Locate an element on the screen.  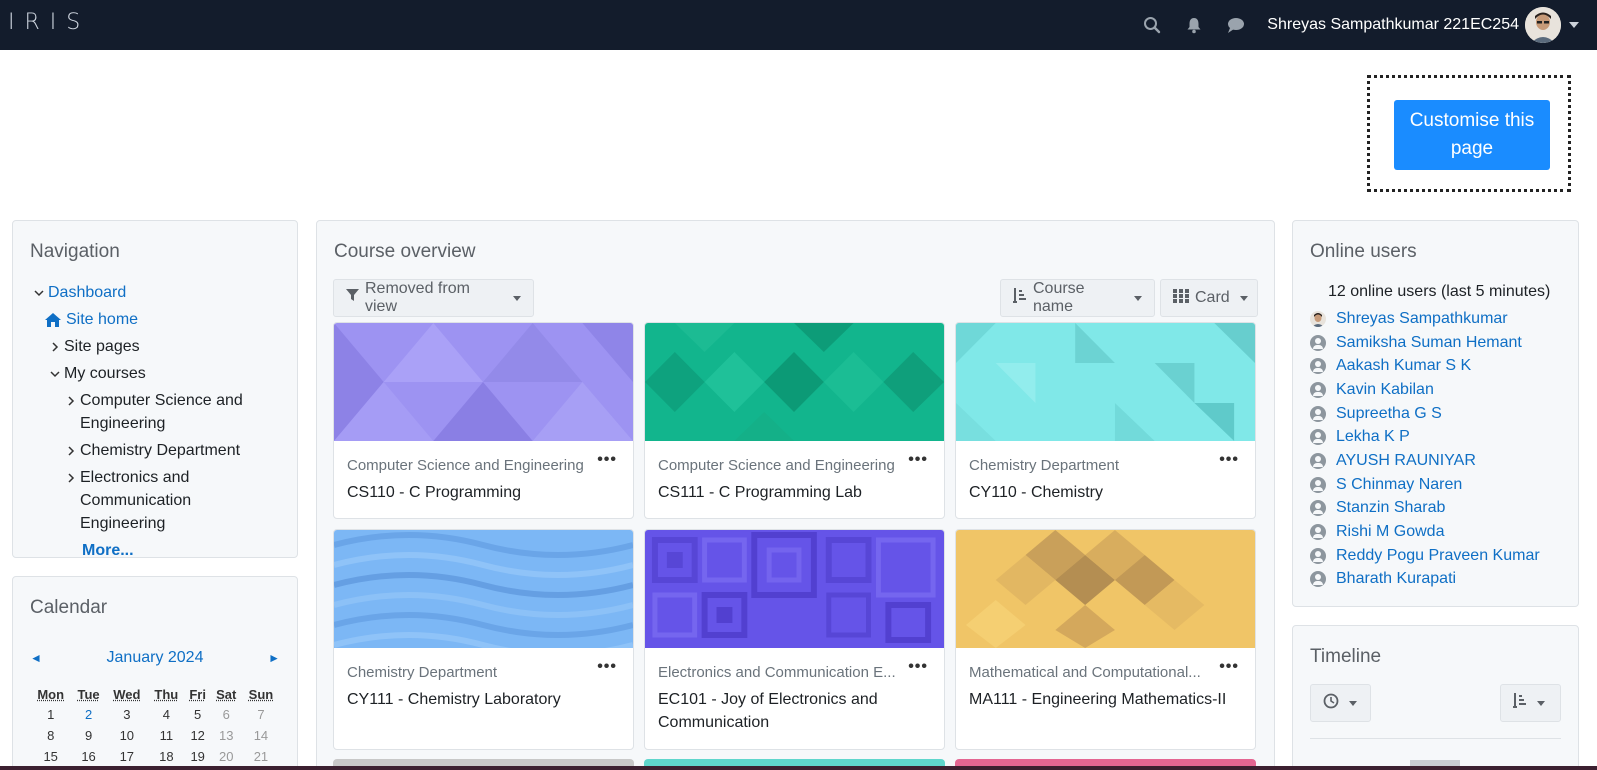
online-user-link: S Chinmay Naren is located at coordinates (1399, 485).